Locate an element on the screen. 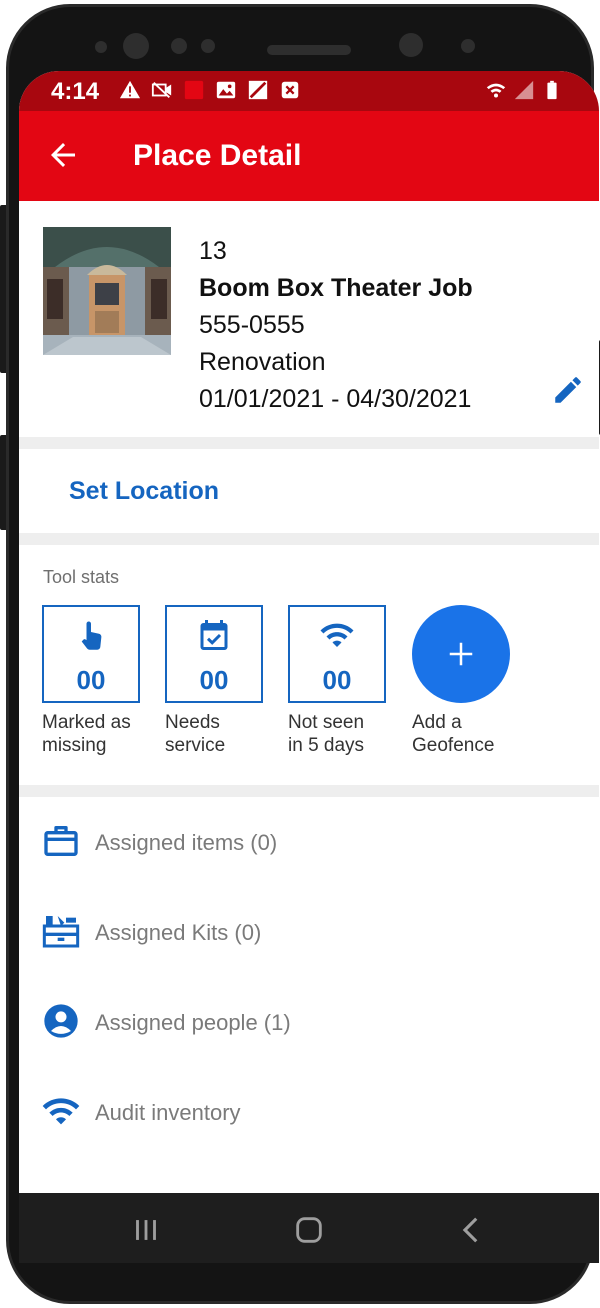  stat-label-line: Add a is located at coordinates (437, 722).